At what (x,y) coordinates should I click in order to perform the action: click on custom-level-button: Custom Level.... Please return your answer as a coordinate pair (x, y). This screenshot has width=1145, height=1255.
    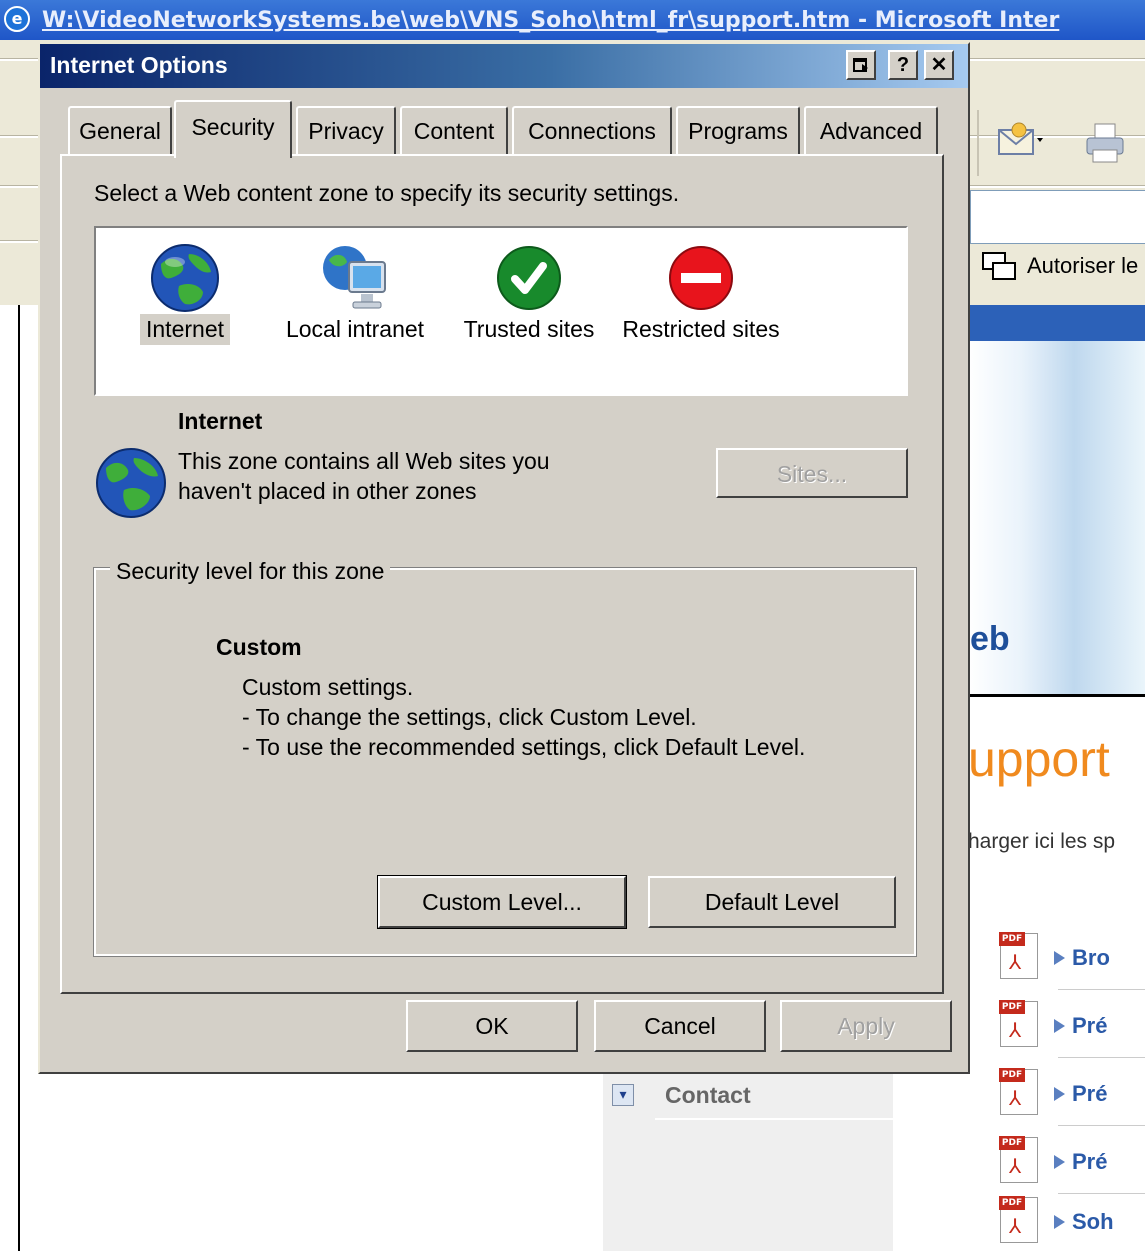
    Looking at the image, I should click on (502, 902).